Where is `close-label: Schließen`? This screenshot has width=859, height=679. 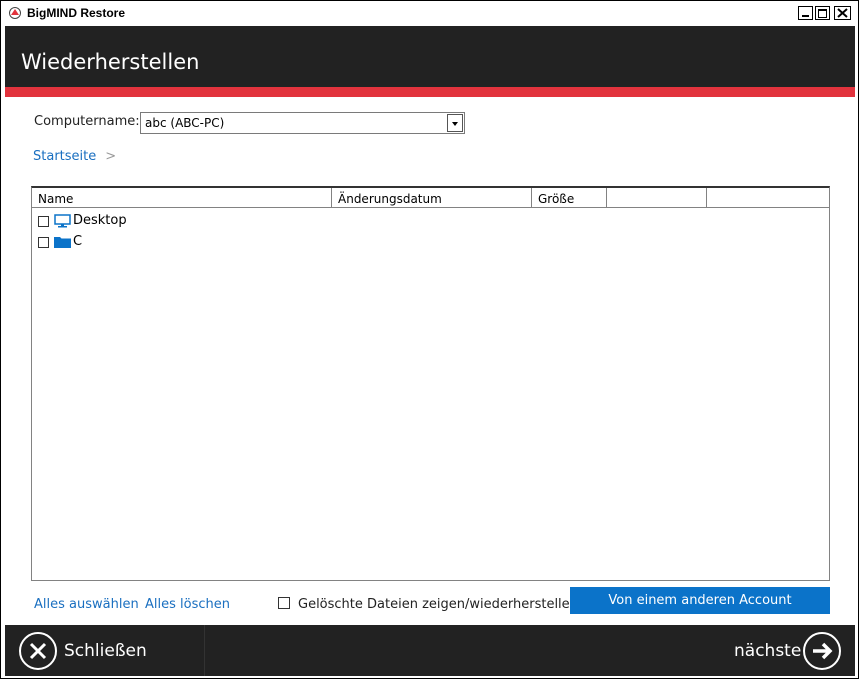
close-label: Schließen is located at coordinates (105, 651).